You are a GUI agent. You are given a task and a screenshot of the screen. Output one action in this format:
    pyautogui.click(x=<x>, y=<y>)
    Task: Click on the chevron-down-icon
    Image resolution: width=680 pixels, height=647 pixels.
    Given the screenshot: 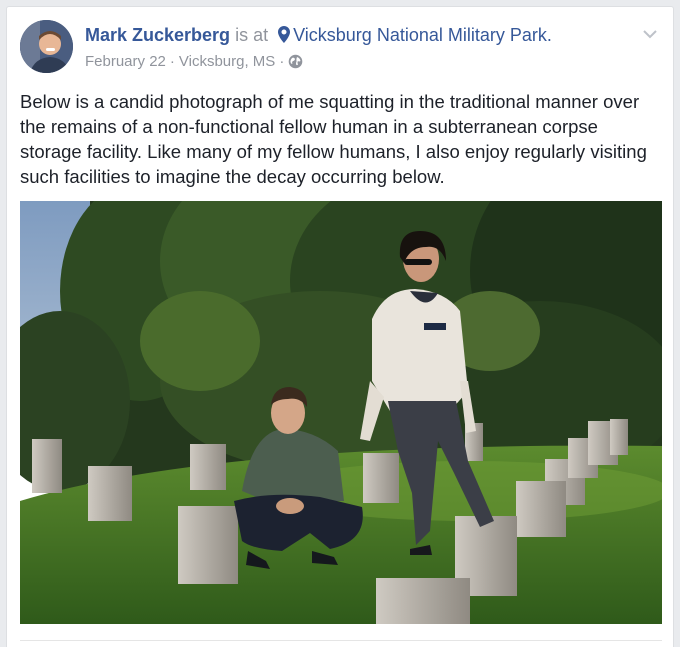 What is the action you would take?
    pyautogui.click(x=650, y=35)
    